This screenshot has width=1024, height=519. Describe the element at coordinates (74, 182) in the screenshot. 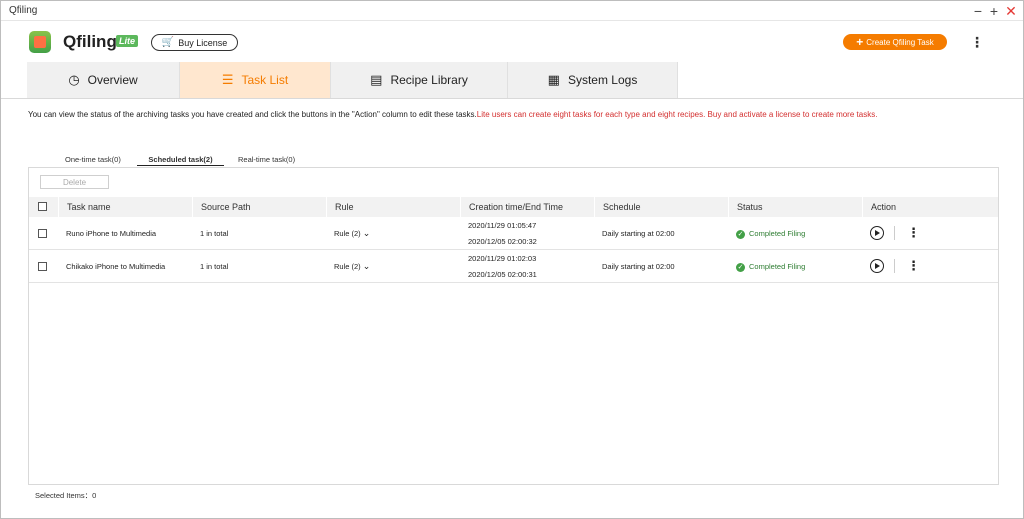

I see `delete-button: Delete` at that location.